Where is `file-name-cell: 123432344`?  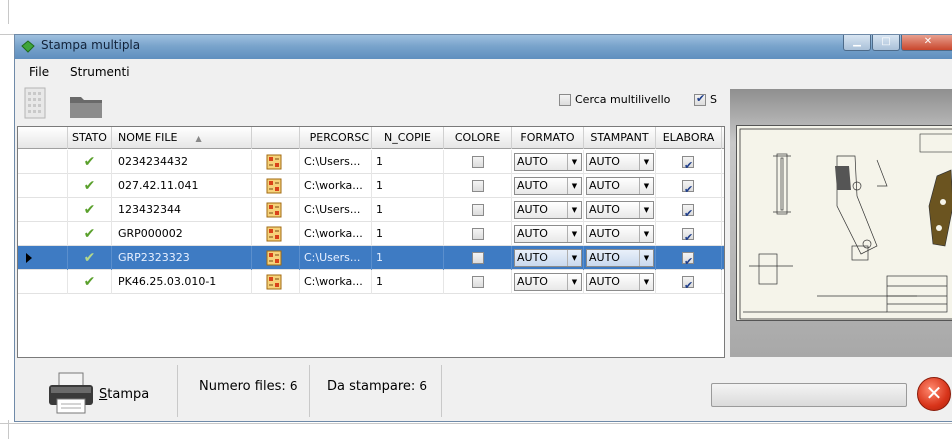
file-name-cell: 123432344 is located at coordinates (182, 210).